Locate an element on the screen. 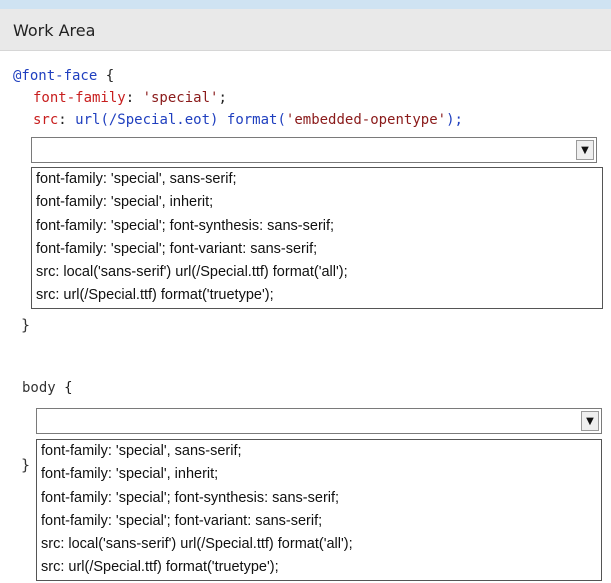 The image size is (611, 583). window-top-strip is located at coordinates (305, 4).